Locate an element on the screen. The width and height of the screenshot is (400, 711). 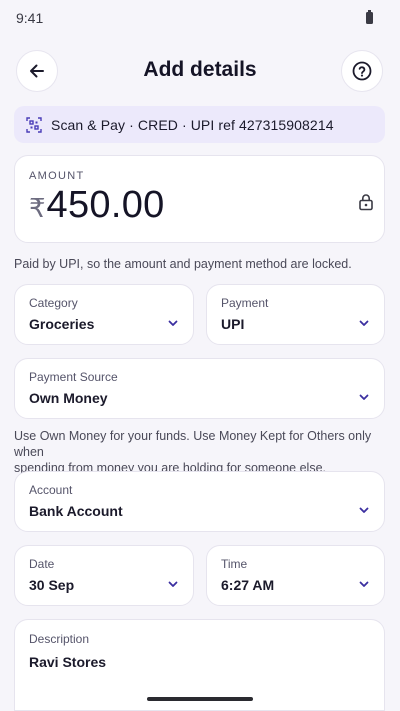
amount-label: AMOUNT is located at coordinates (57, 176).